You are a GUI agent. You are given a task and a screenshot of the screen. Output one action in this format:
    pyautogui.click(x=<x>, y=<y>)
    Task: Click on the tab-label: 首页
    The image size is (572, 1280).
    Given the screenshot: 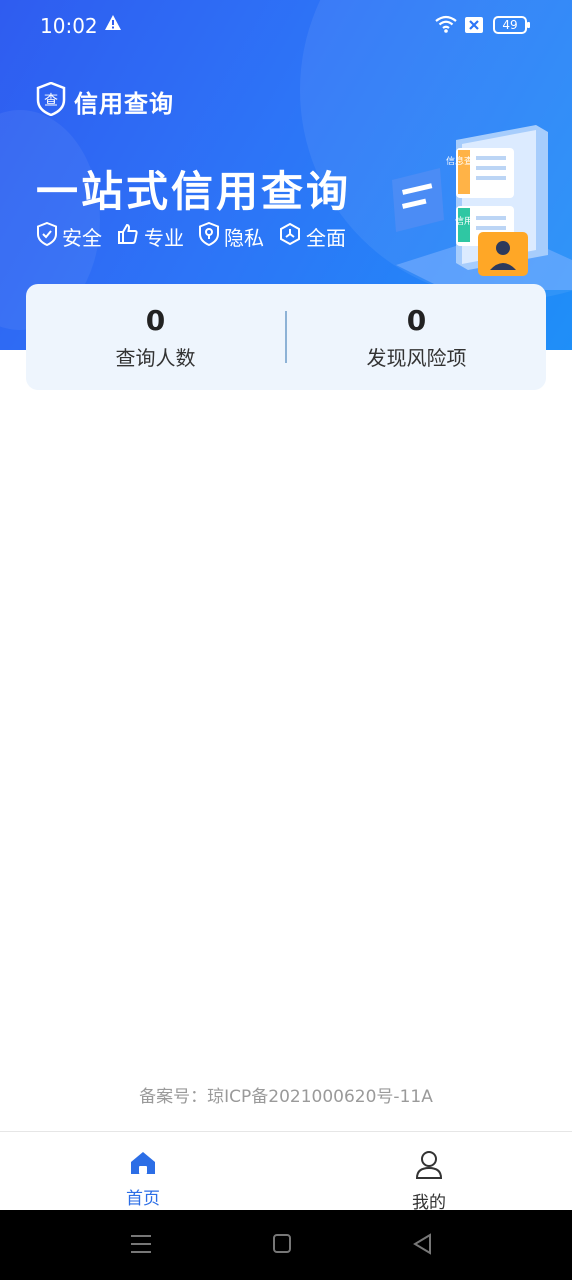 What is the action you would take?
    pyautogui.click(x=143, y=1199)
    